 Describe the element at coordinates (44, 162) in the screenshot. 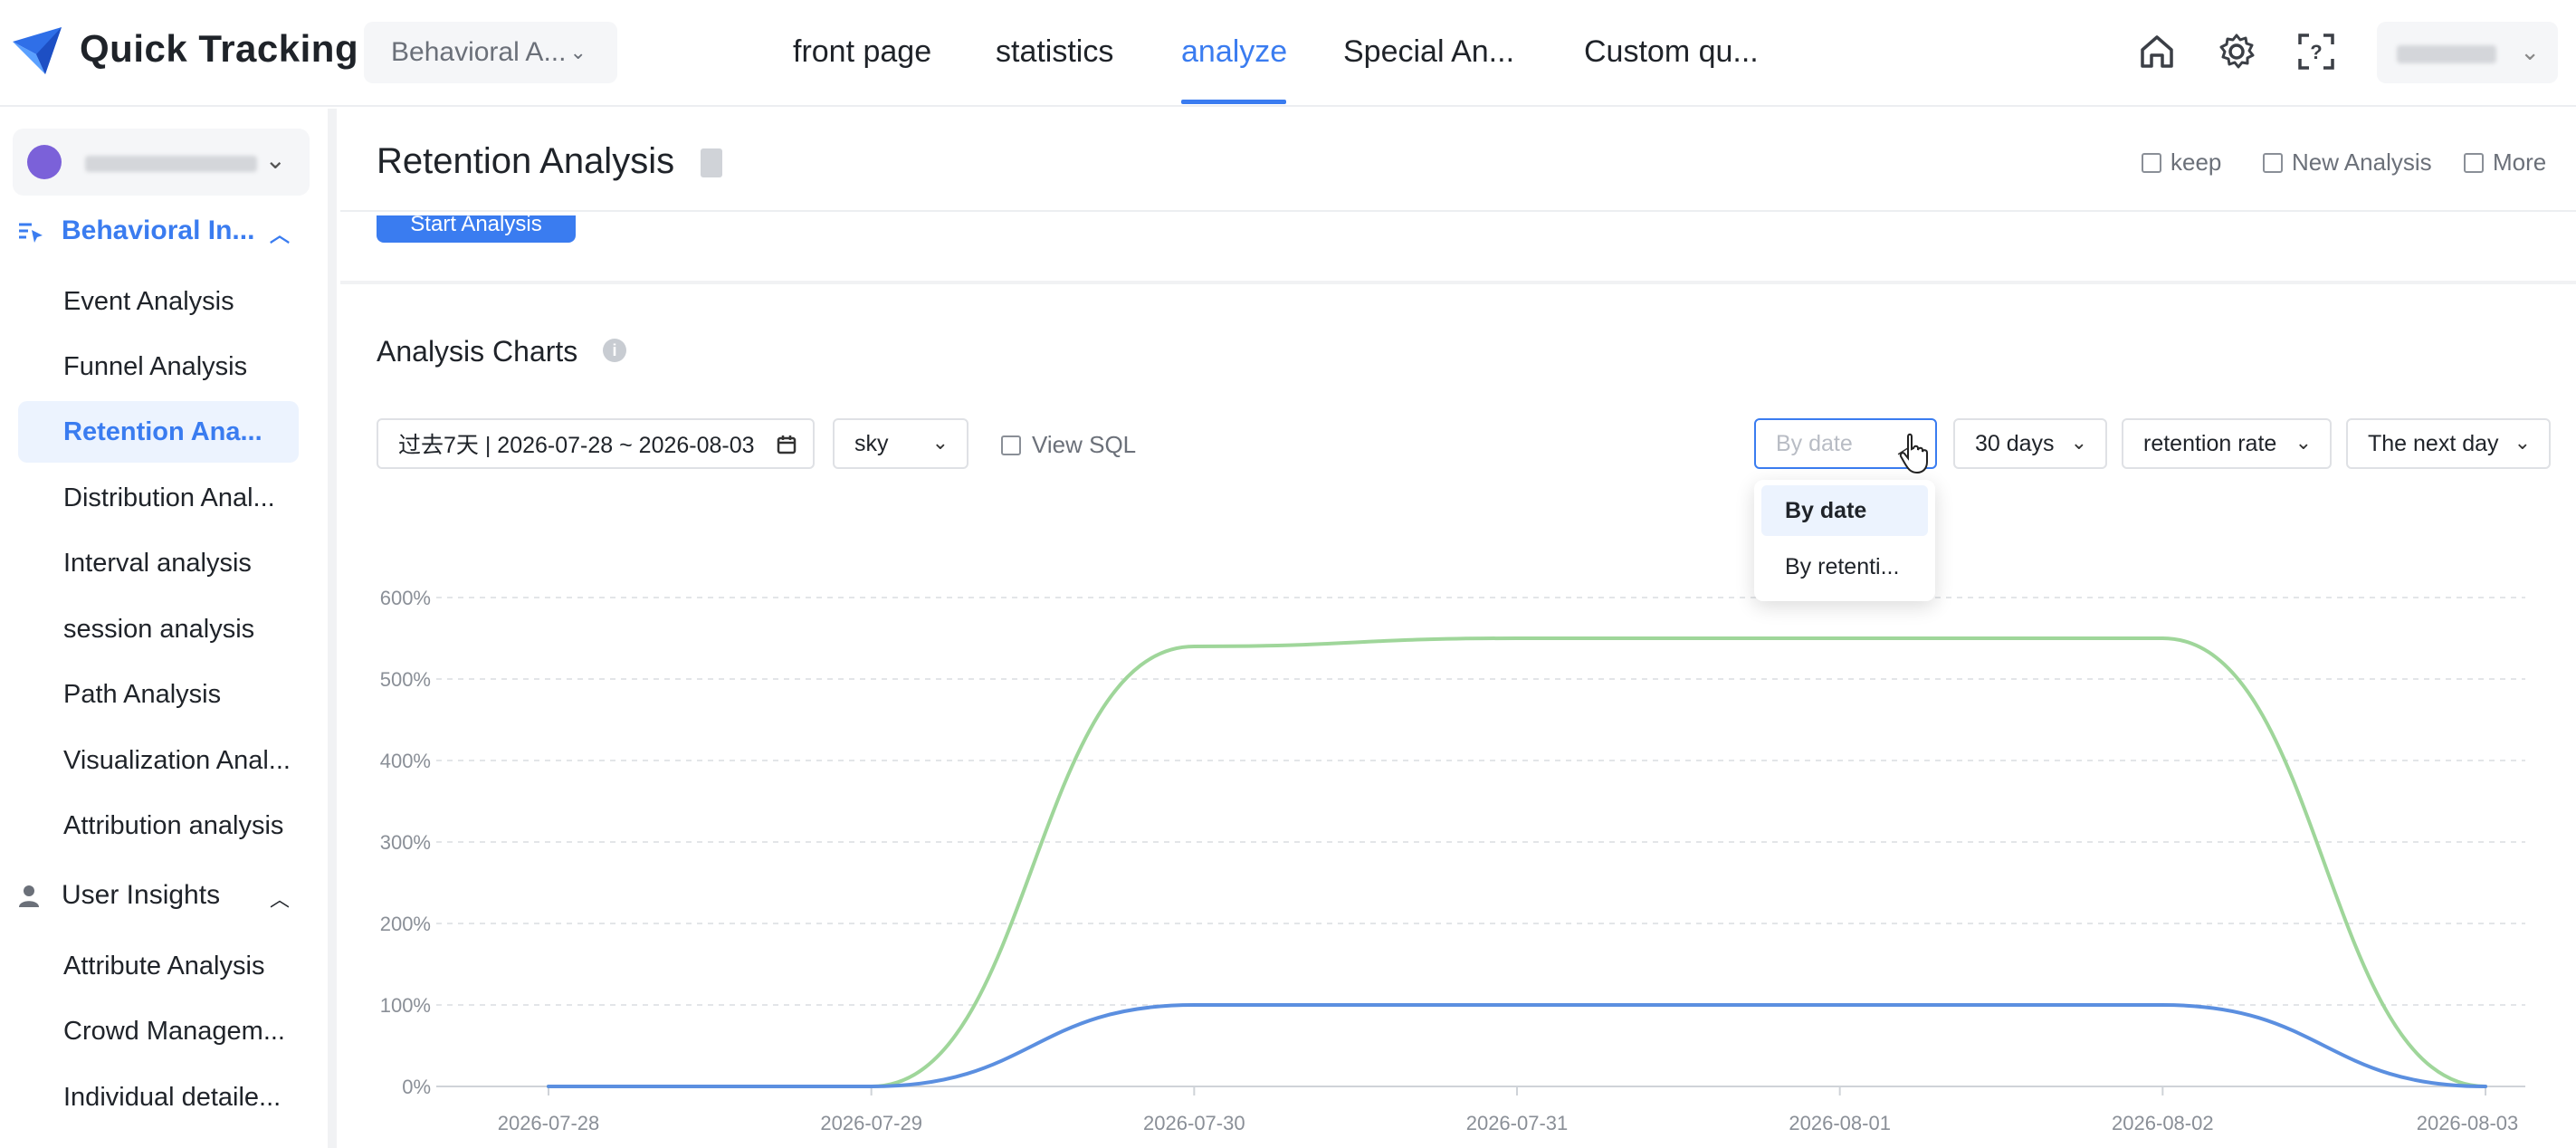

I see `app-avatar` at that location.